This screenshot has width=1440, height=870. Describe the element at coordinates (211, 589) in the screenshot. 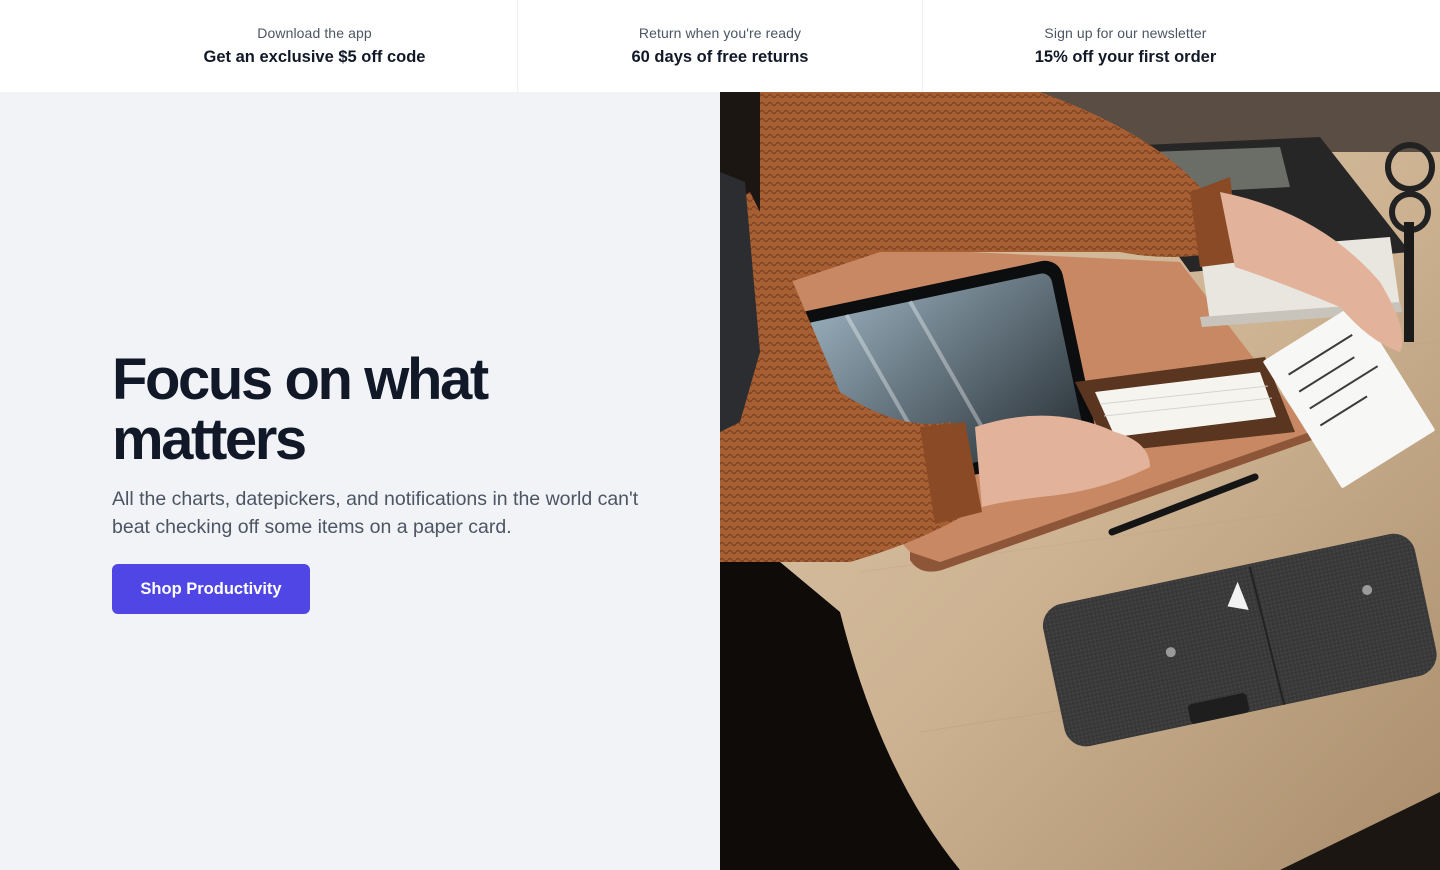

I see `shop-productivity-button: Shop Productivity` at that location.